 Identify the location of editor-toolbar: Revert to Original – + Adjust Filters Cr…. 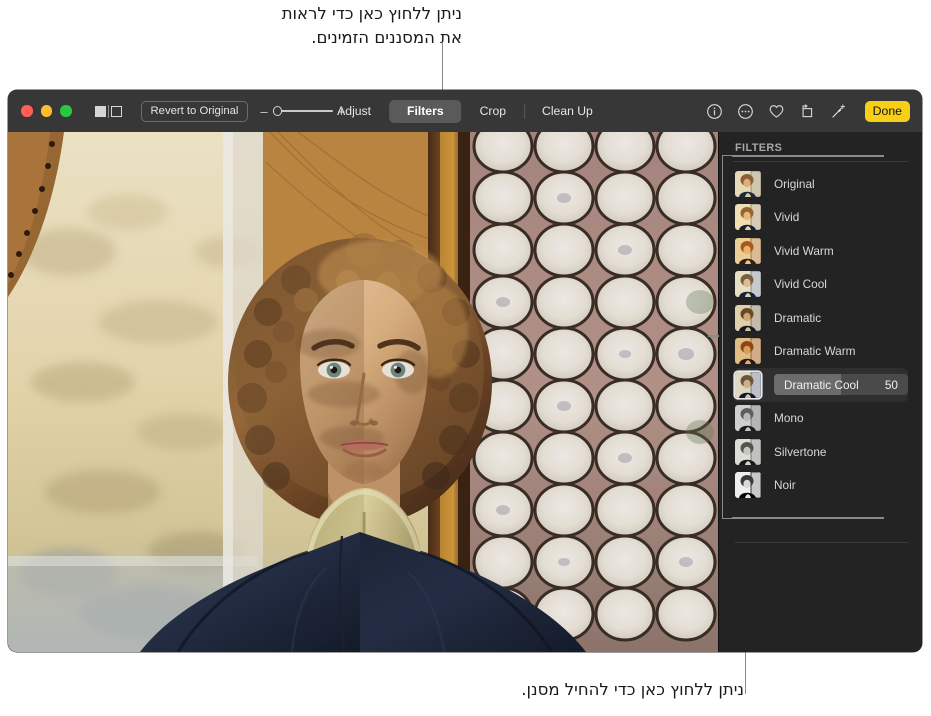
(465, 111).